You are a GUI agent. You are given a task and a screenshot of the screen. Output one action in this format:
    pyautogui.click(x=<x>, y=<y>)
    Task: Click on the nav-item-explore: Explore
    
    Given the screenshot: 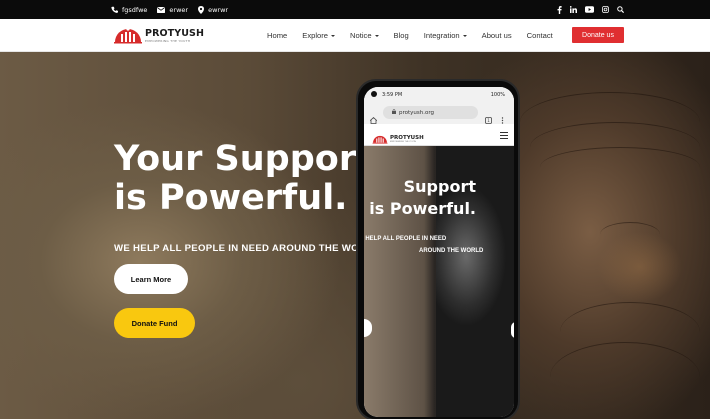 What is the action you would take?
    pyautogui.click(x=319, y=35)
    